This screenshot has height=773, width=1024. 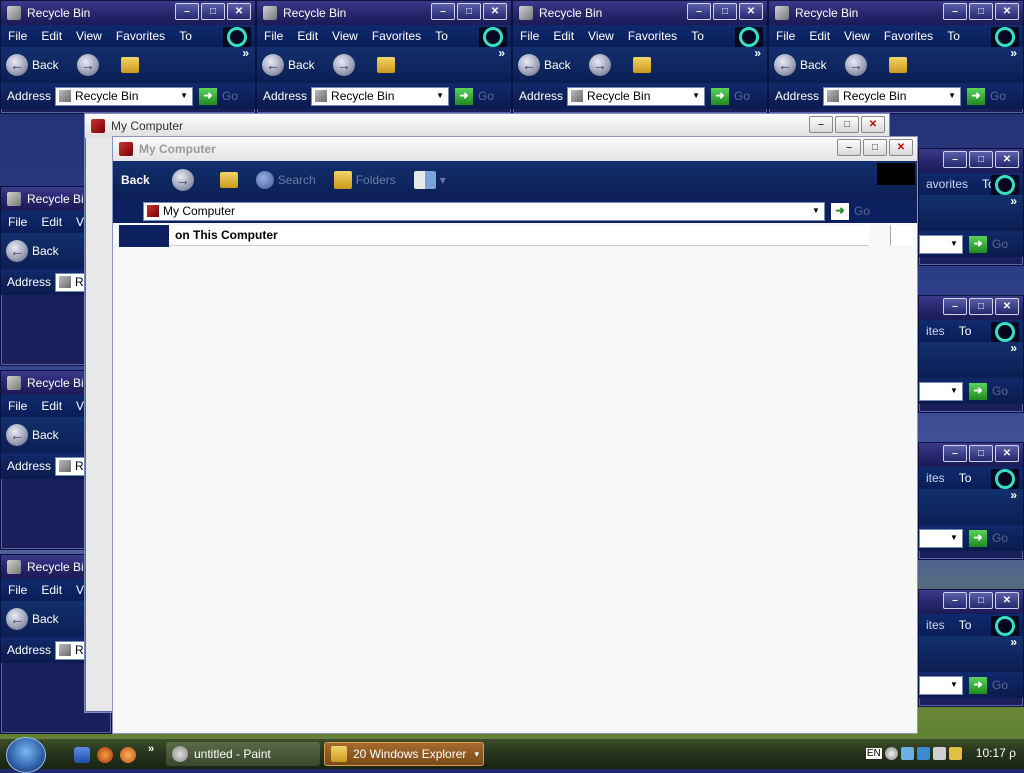 I want to click on task-paint: untitled - Paint, so click(x=243, y=754).